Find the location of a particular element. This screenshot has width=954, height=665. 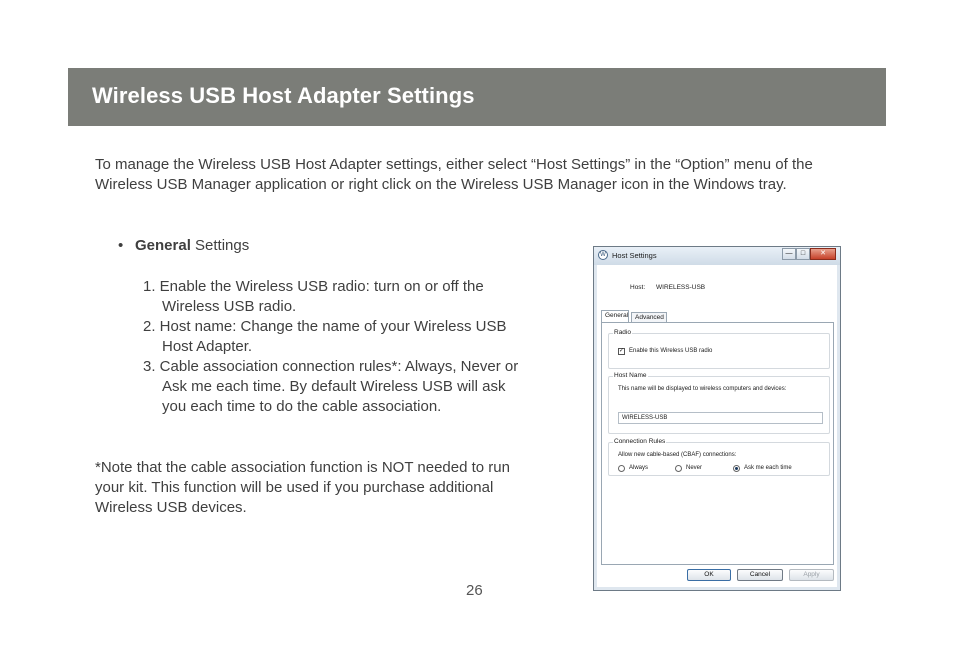

radio-never is located at coordinates (678, 468).